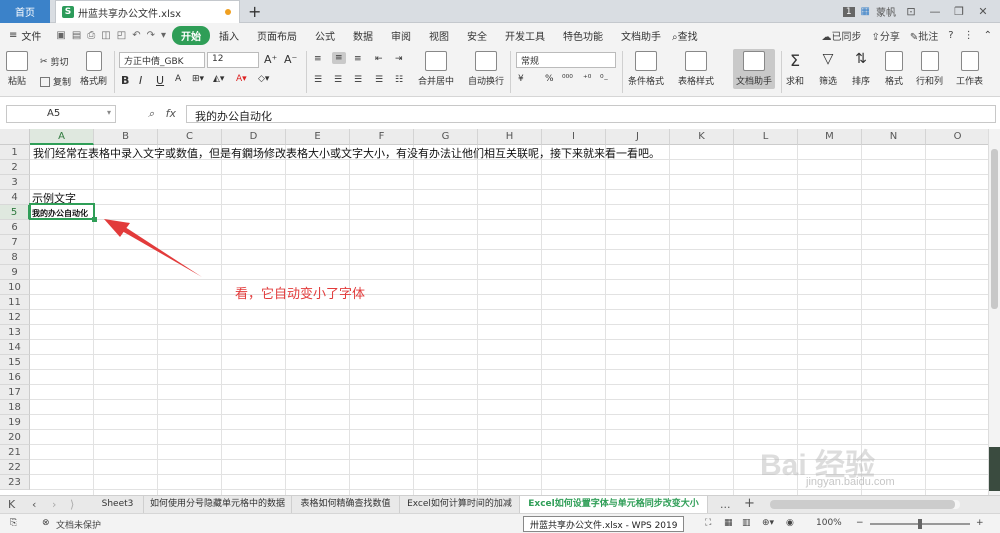  Describe the element at coordinates (54, 62) in the screenshot. I see `cut-button: ✂ 剪切` at that location.